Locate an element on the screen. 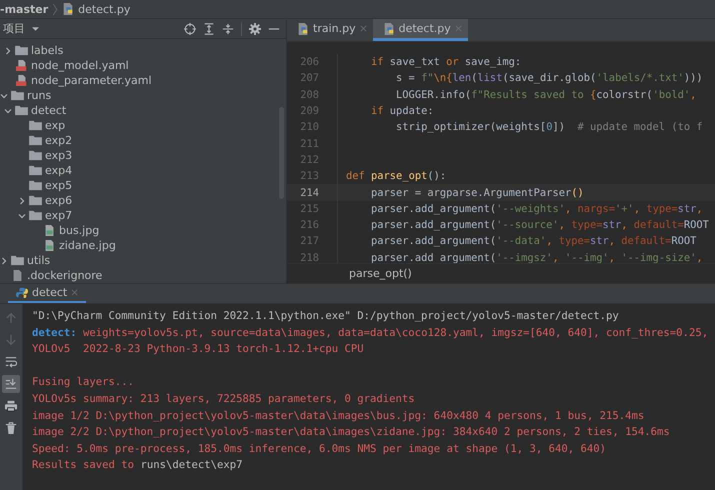 The image size is (715, 490). code-line: parser.add_argument('--source', type=str, default=ROOT is located at coordinates (539, 225).